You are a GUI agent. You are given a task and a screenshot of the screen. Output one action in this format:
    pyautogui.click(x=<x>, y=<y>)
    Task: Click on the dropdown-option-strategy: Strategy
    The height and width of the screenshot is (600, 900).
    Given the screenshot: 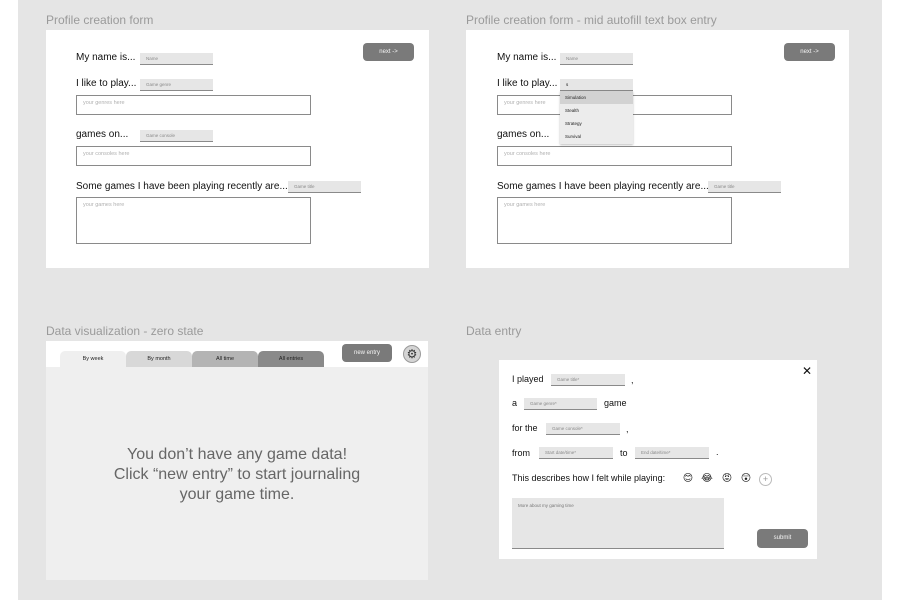 What is the action you would take?
    pyautogui.click(x=596, y=123)
    